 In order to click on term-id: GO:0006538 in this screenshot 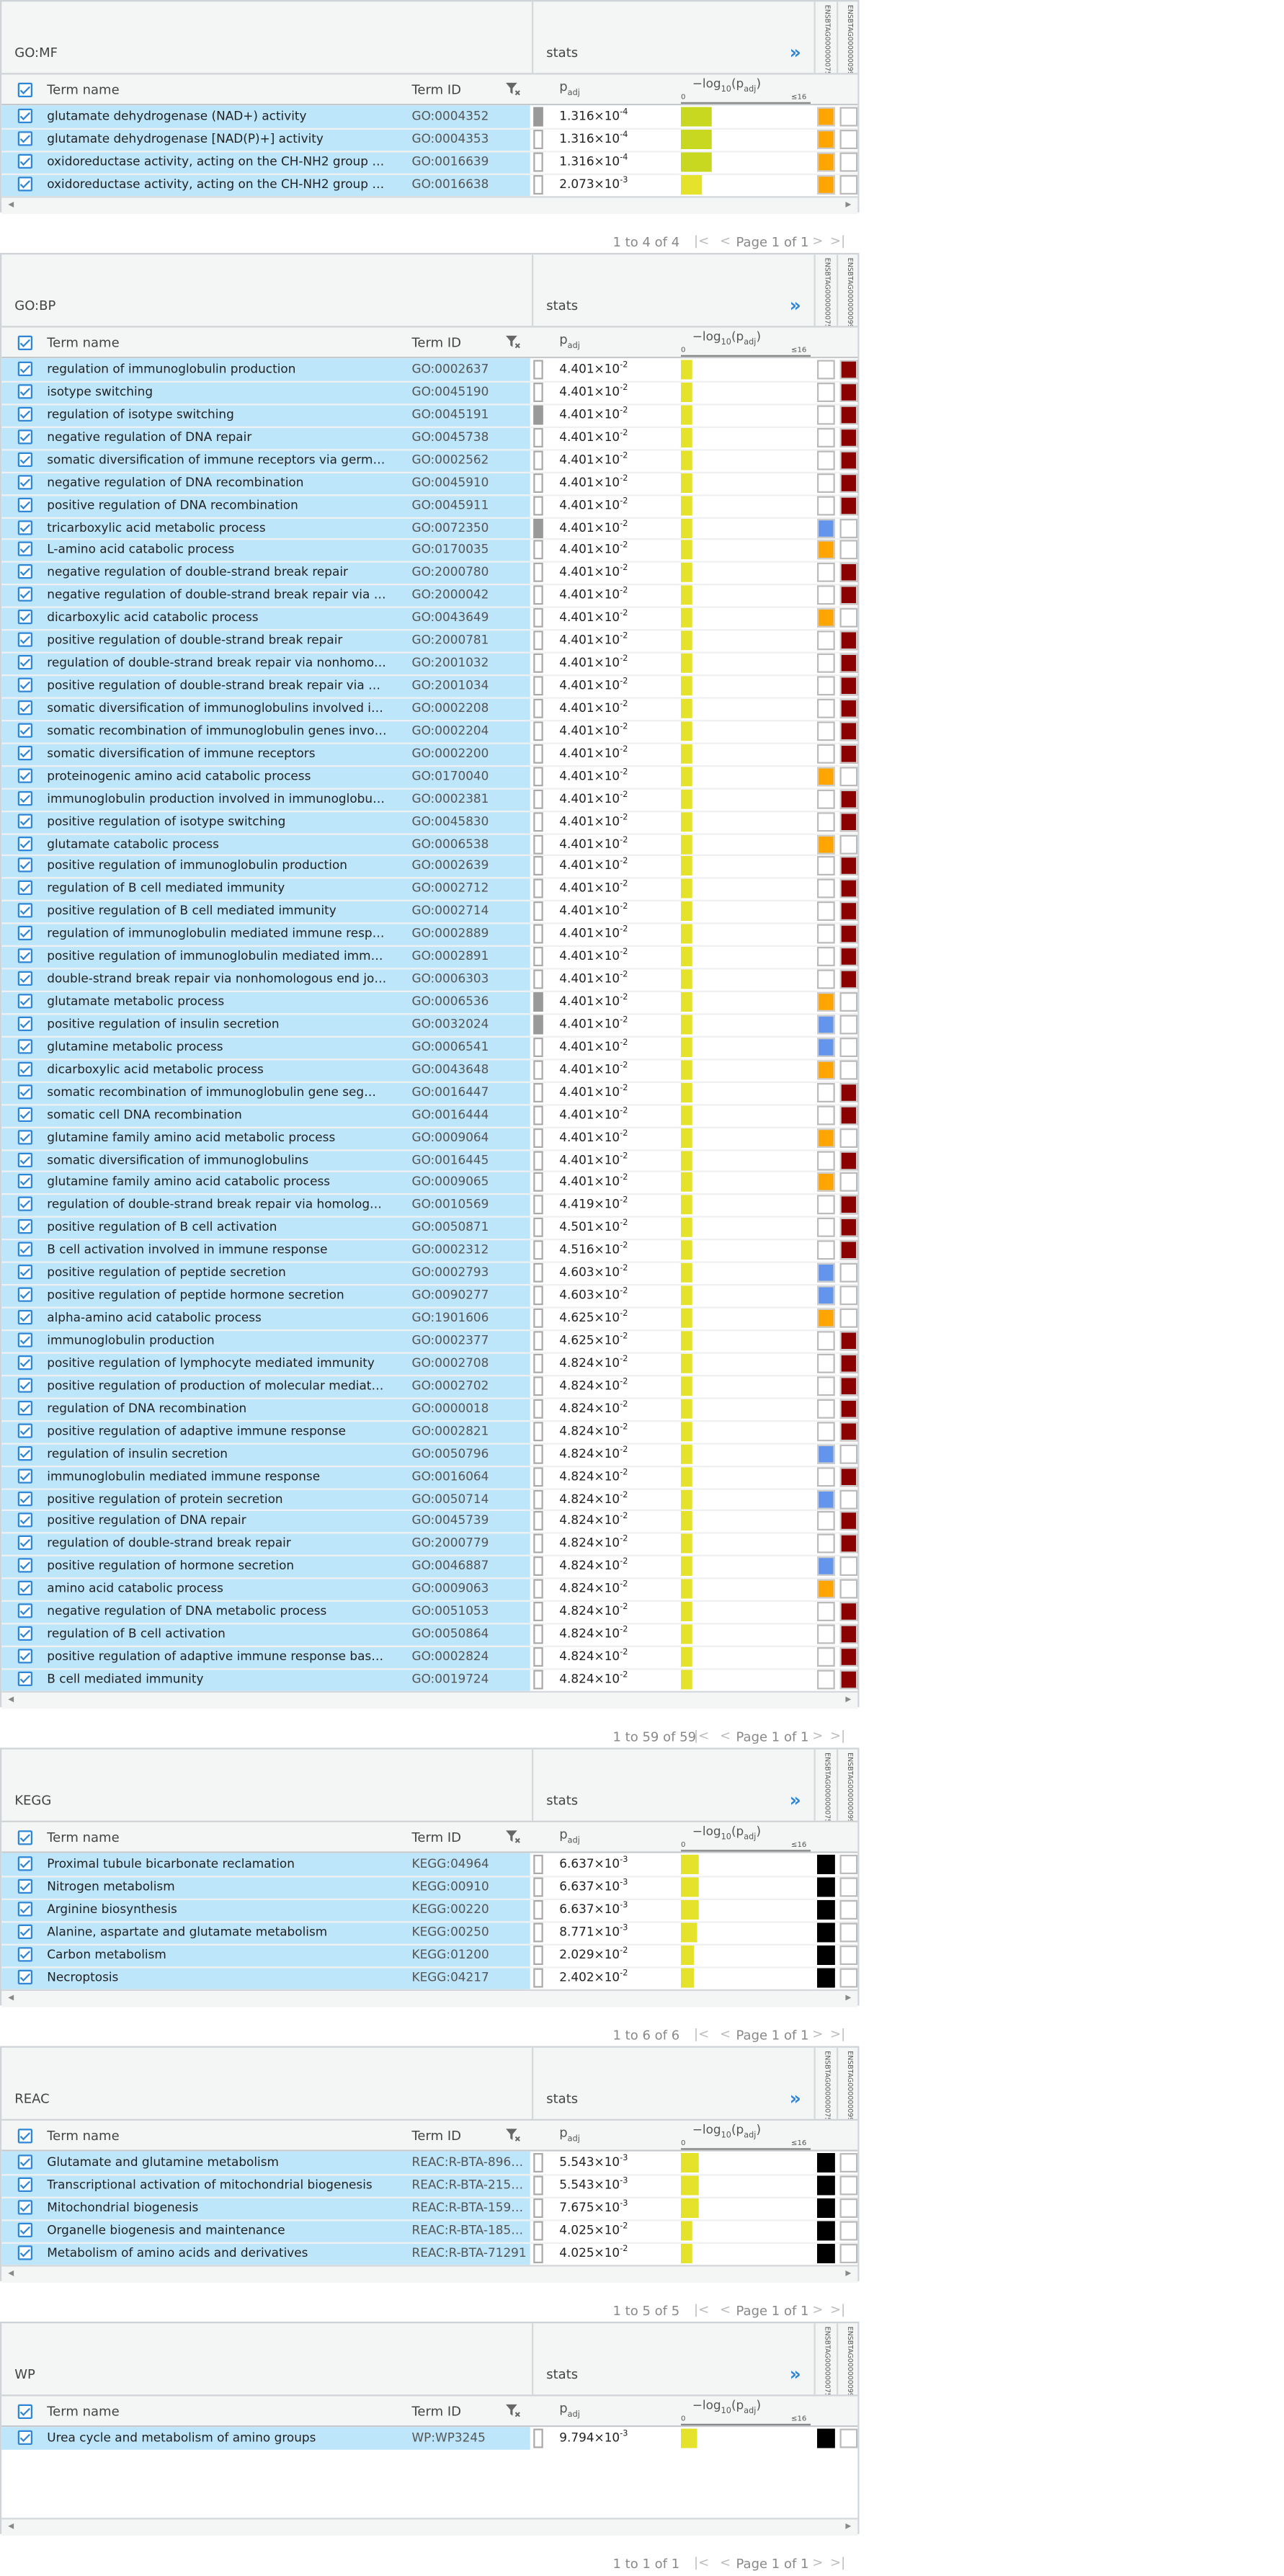, I will do `click(471, 843)`.